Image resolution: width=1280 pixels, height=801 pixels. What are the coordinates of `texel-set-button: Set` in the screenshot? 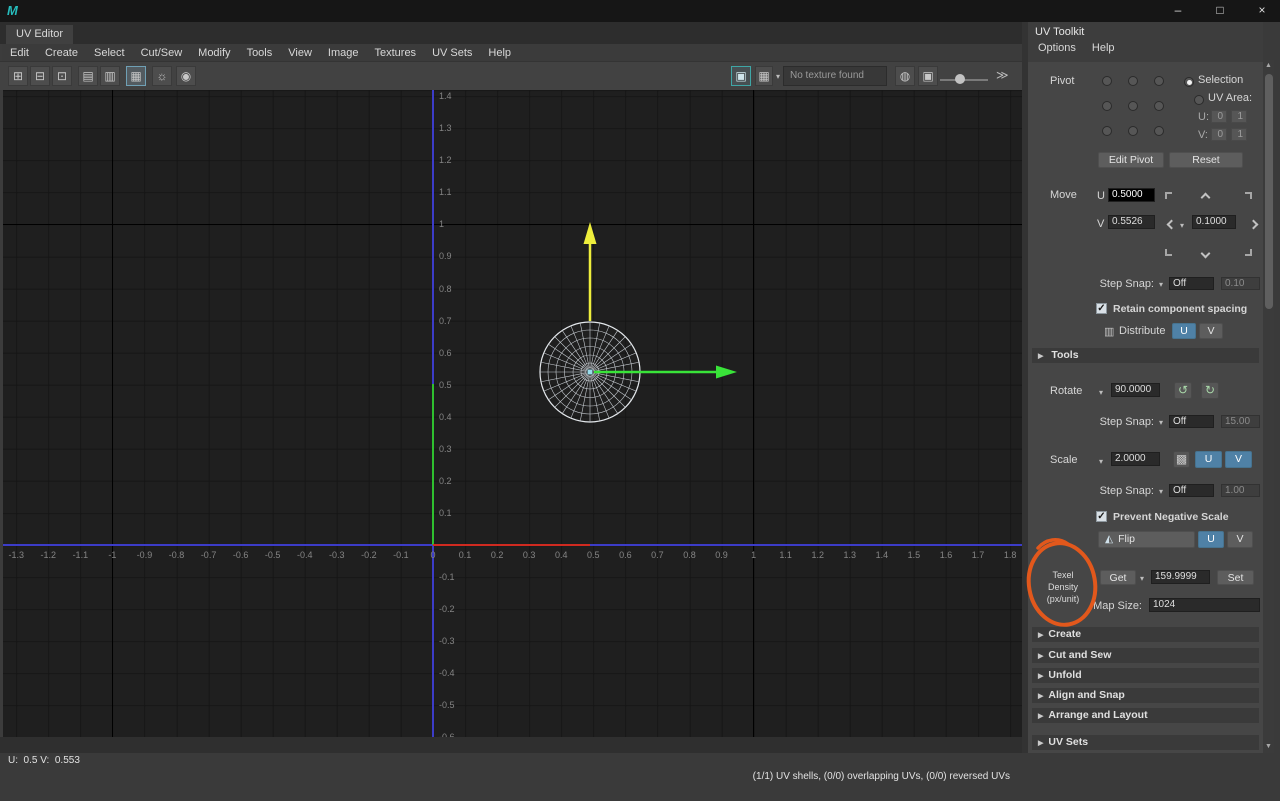 It's located at (1235, 577).